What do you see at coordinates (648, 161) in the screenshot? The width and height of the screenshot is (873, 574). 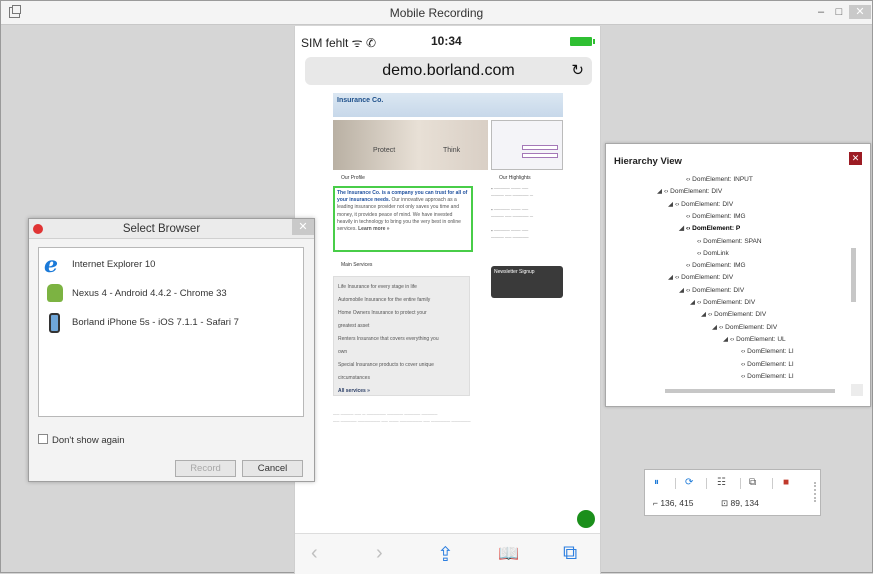 I see `hierarchy-title: Hierarchy View` at bounding box center [648, 161].